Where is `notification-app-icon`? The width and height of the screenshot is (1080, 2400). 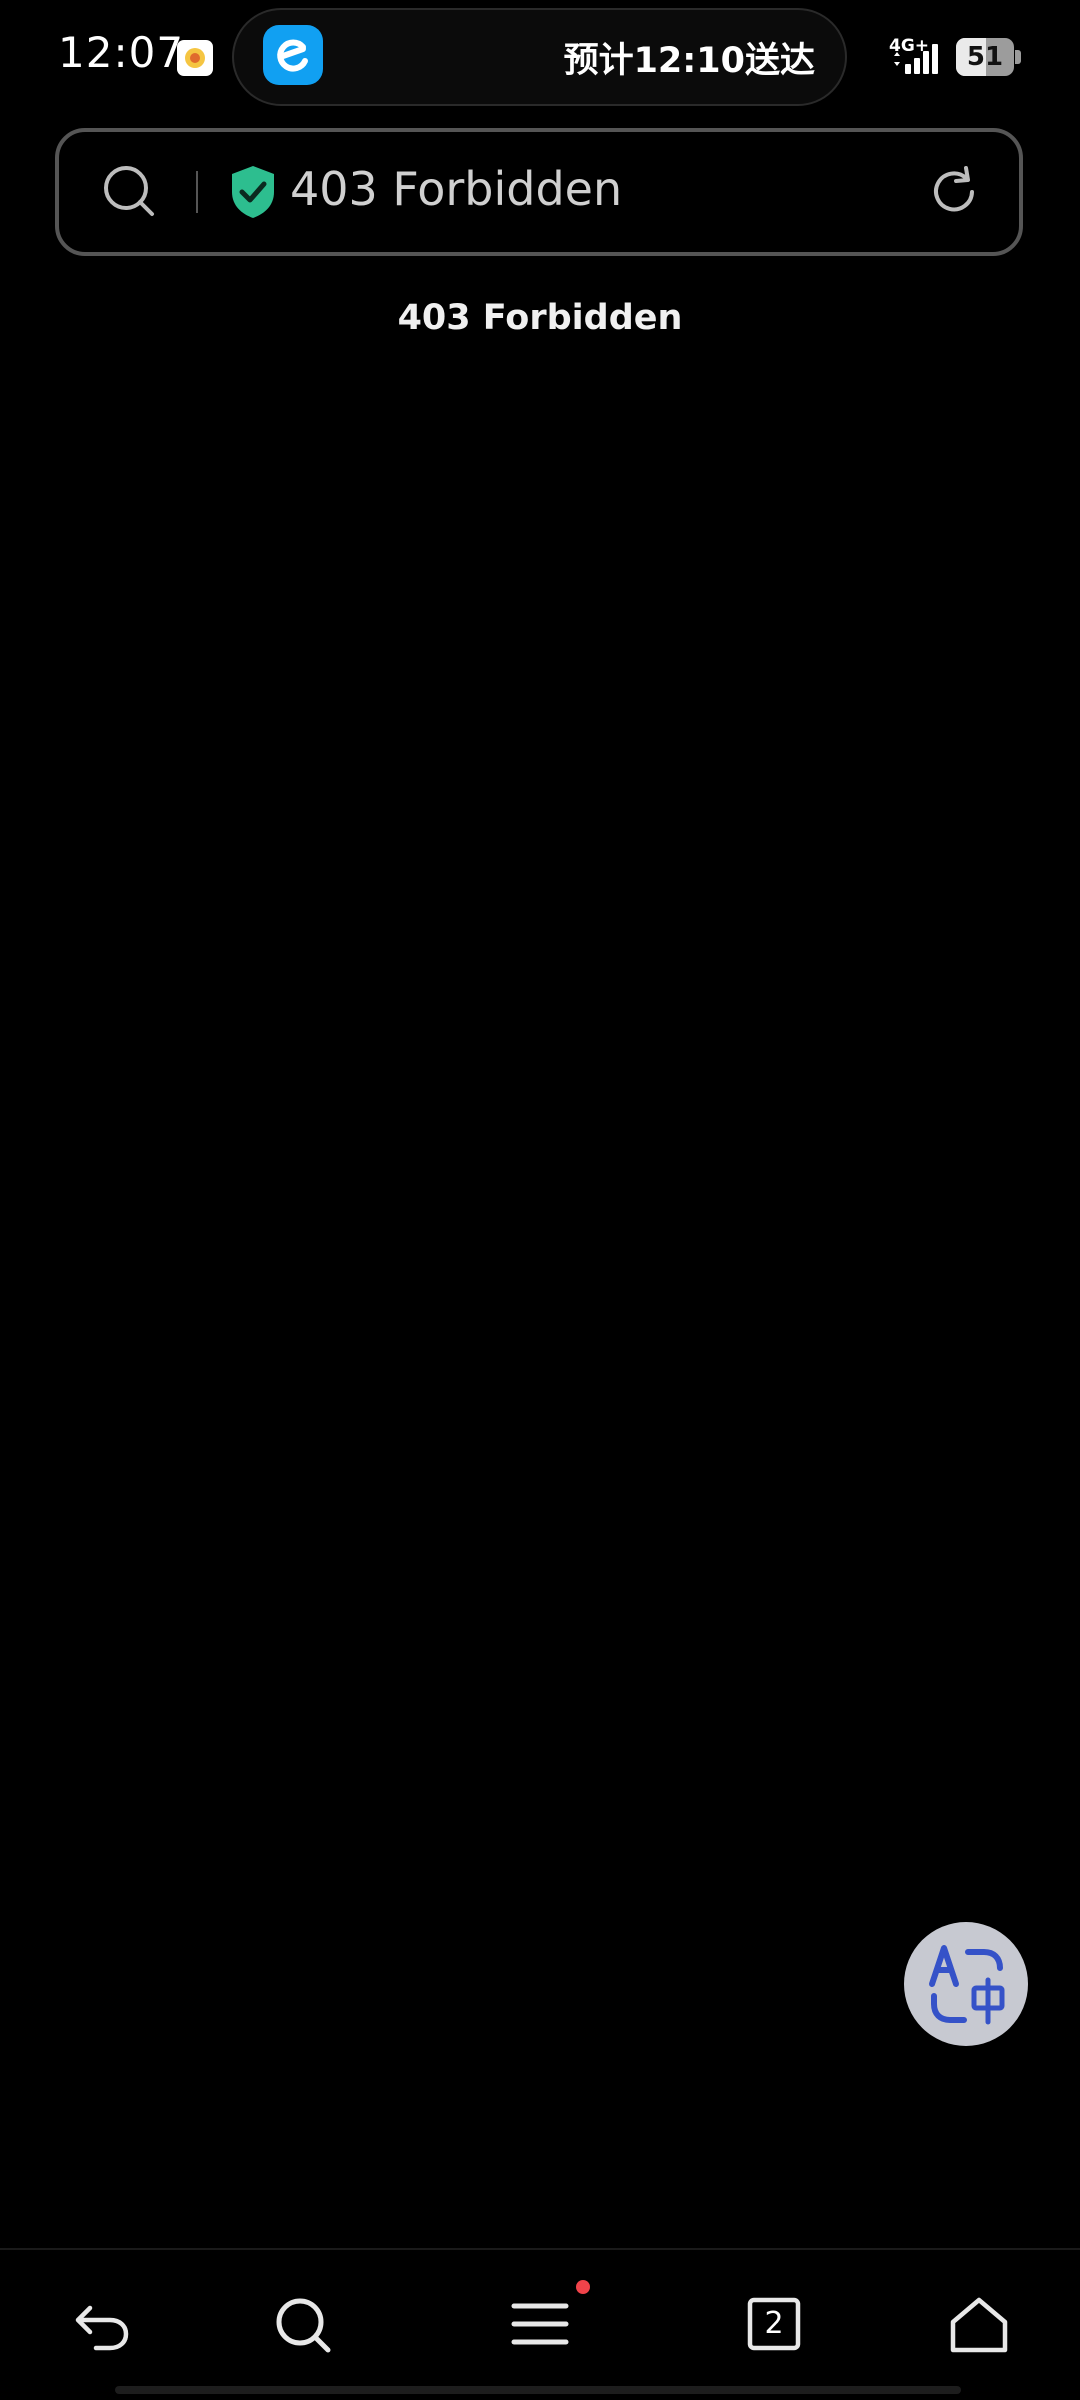 notification-app-icon is located at coordinates (195, 58).